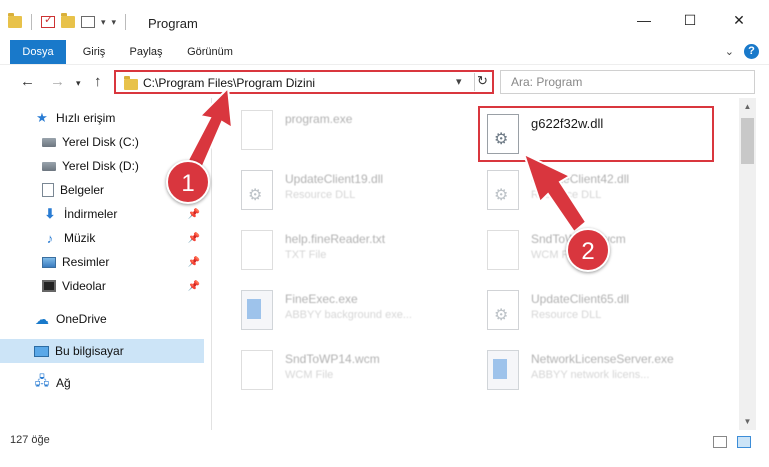 The height and width of the screenshot is (467, 769). I want to click on search-input, so click(627, 82).